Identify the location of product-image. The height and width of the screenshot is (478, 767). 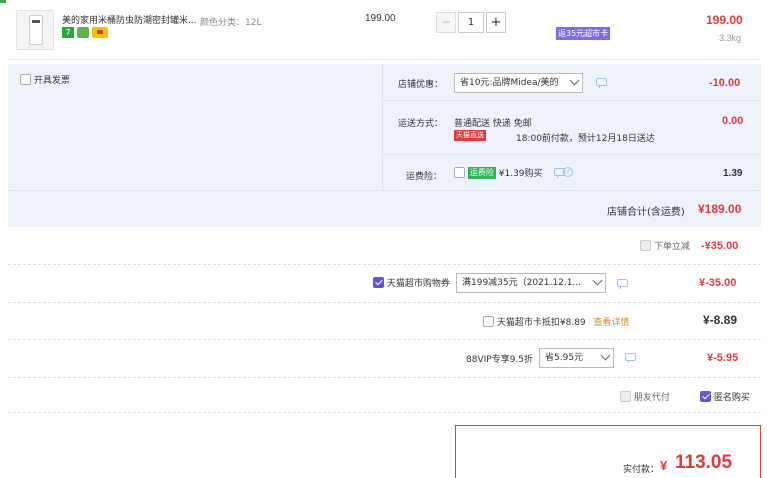
(35, 30).